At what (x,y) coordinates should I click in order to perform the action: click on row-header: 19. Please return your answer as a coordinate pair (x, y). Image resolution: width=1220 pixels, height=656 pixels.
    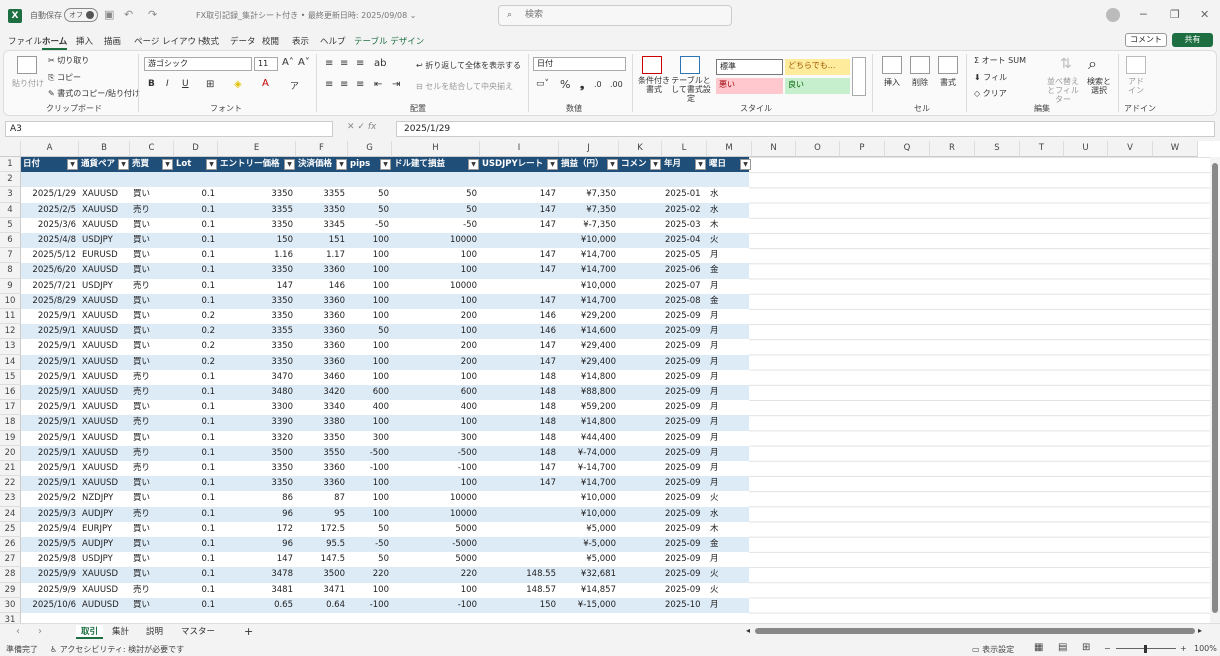
    Looking at the image, I should click on (10, 438).